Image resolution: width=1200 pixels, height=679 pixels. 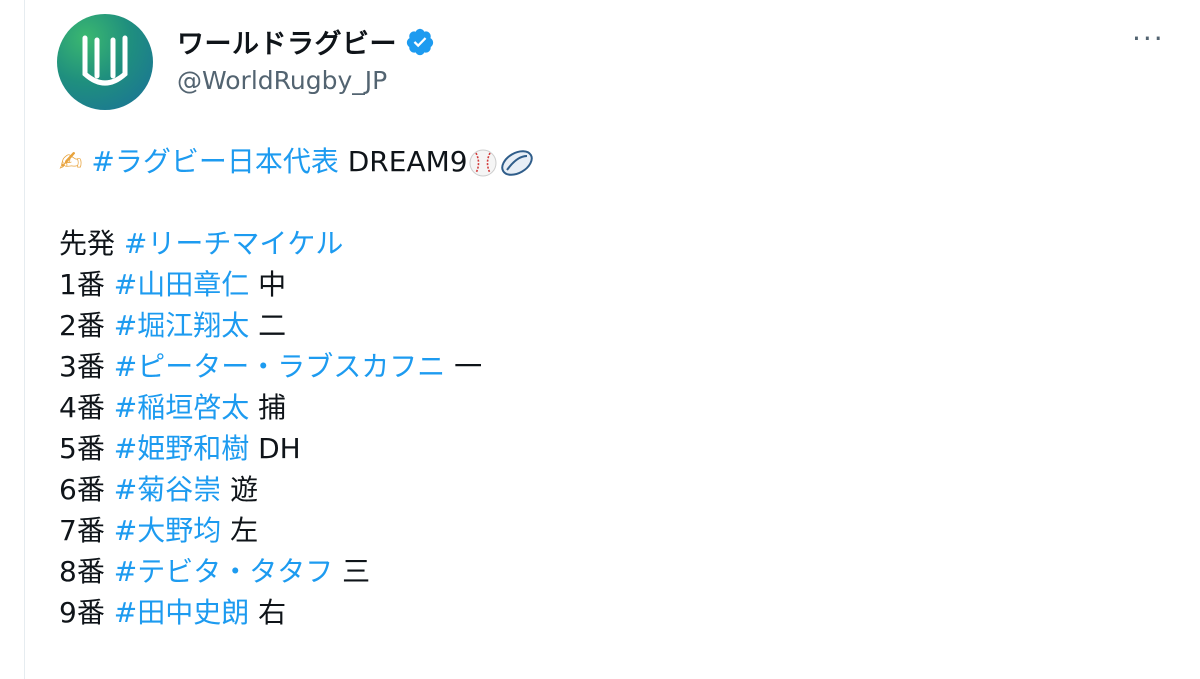 What do you see at coordinates (272, 284) in the screenshot?
I see `field-position: 中` at bounding box center [272, 284].